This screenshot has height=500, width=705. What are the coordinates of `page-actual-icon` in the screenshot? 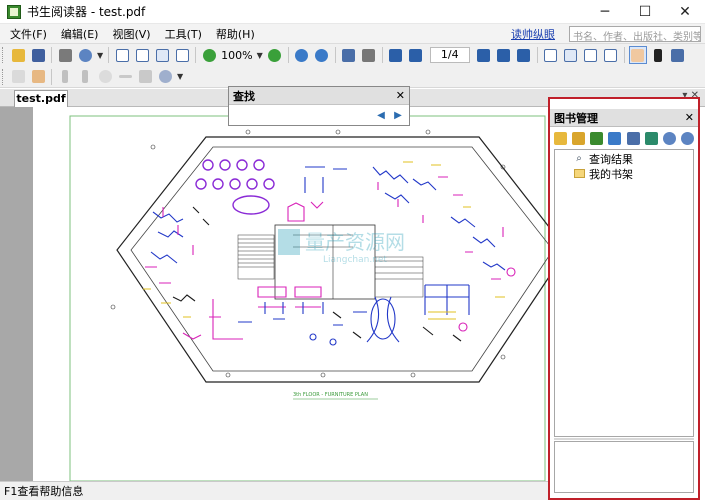 It's located at (182, 55).